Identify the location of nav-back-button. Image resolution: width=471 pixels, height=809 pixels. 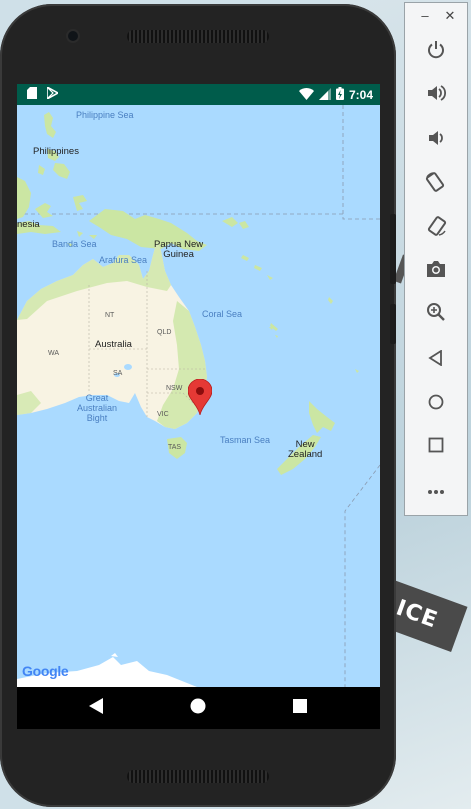
(96, 708).